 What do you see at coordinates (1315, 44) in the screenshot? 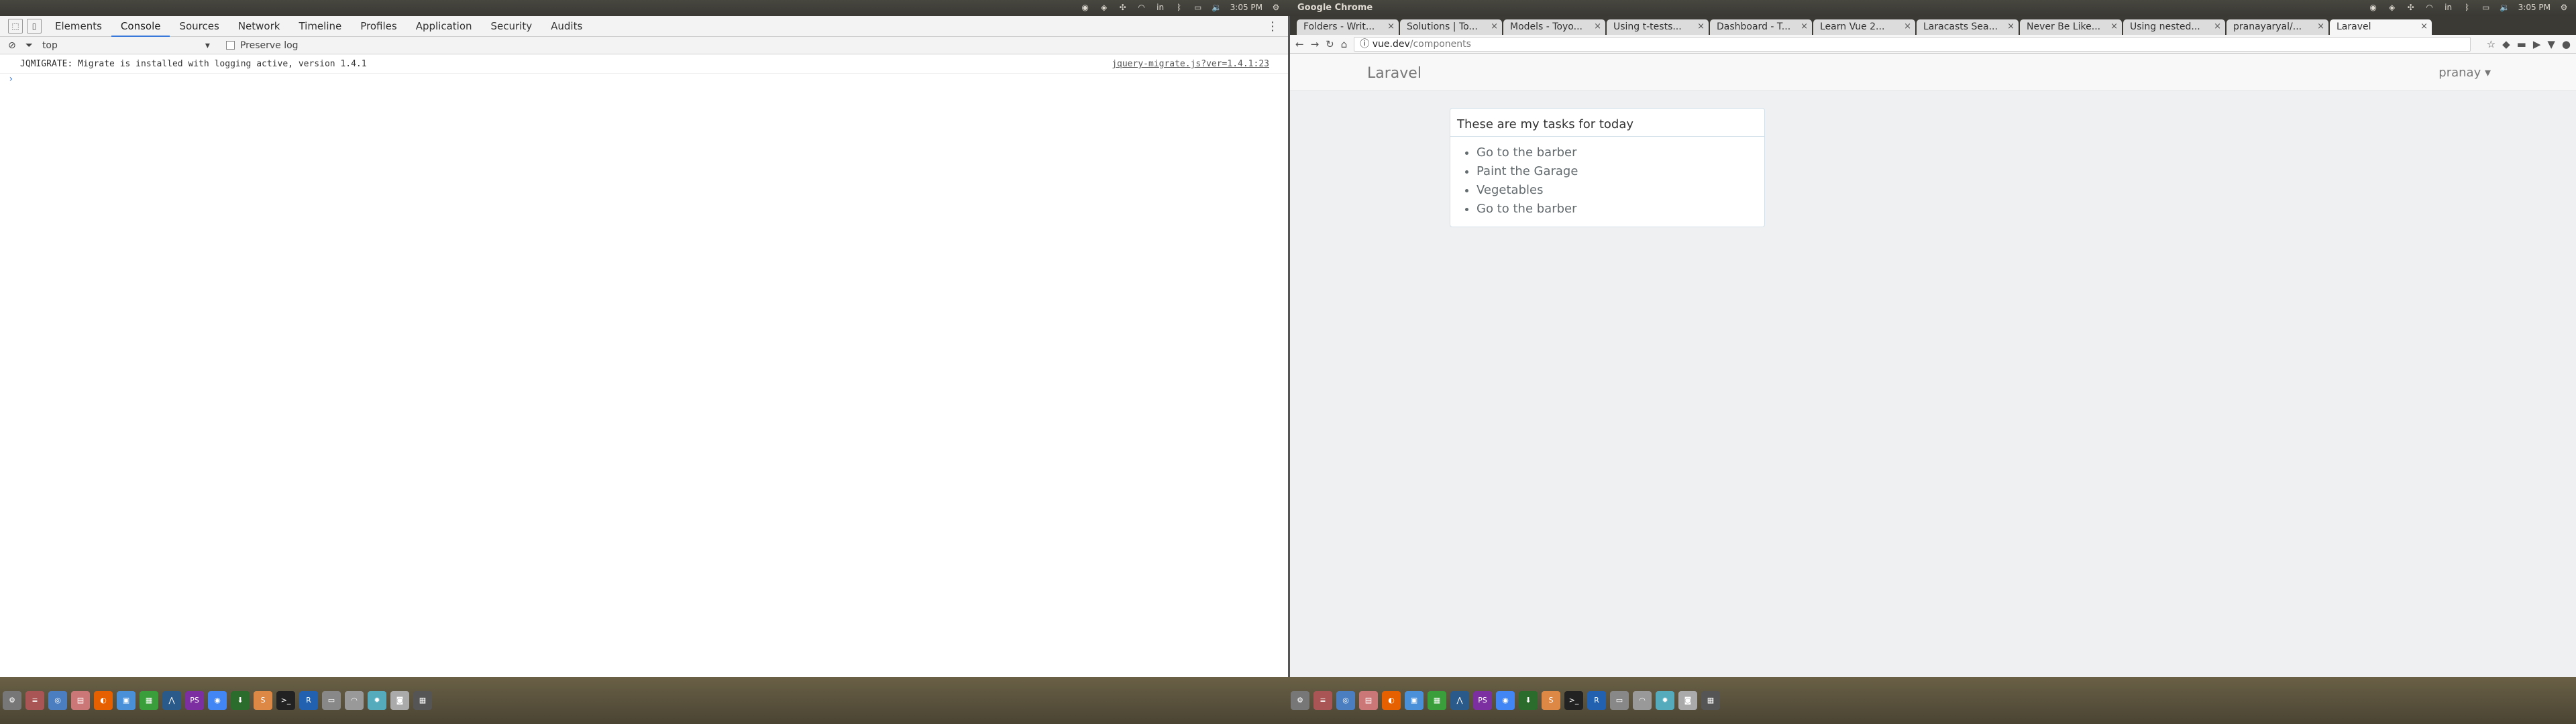
I see `forward-icon: →` at bounding box center [1315, 44].